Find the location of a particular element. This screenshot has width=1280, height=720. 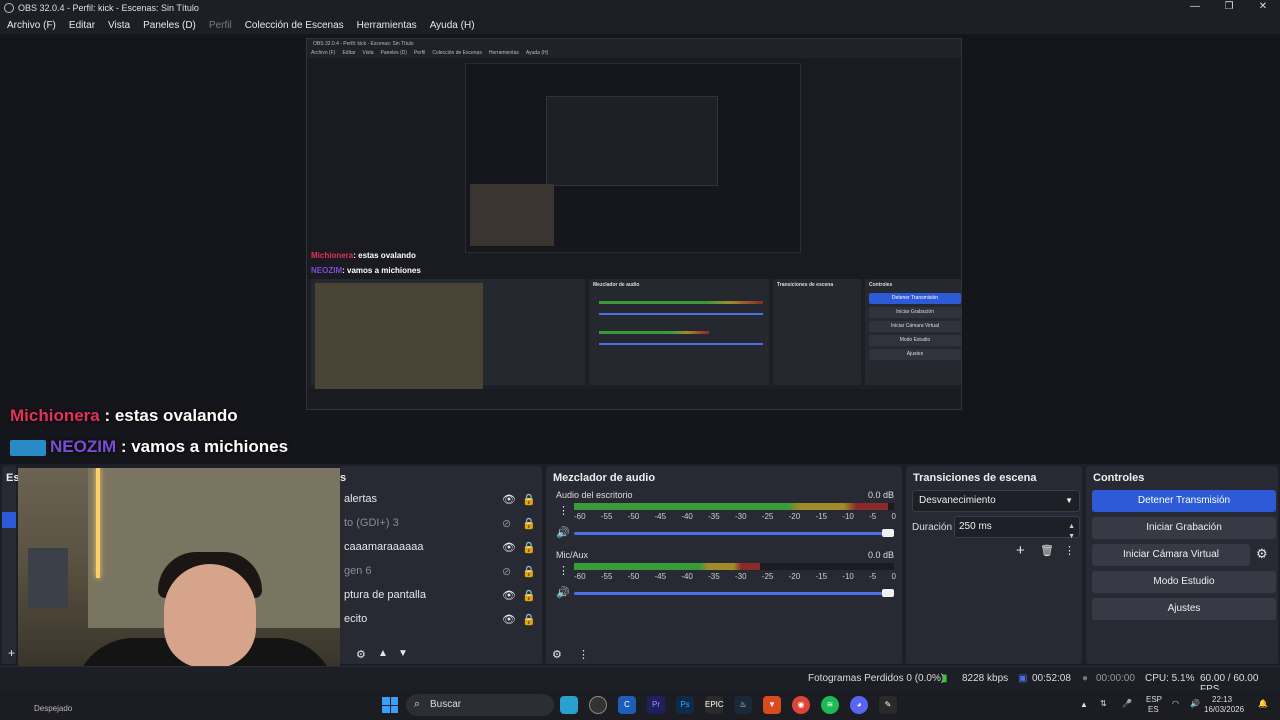

channel-name: Audio del escritorio is located at coordinates (594, 495).